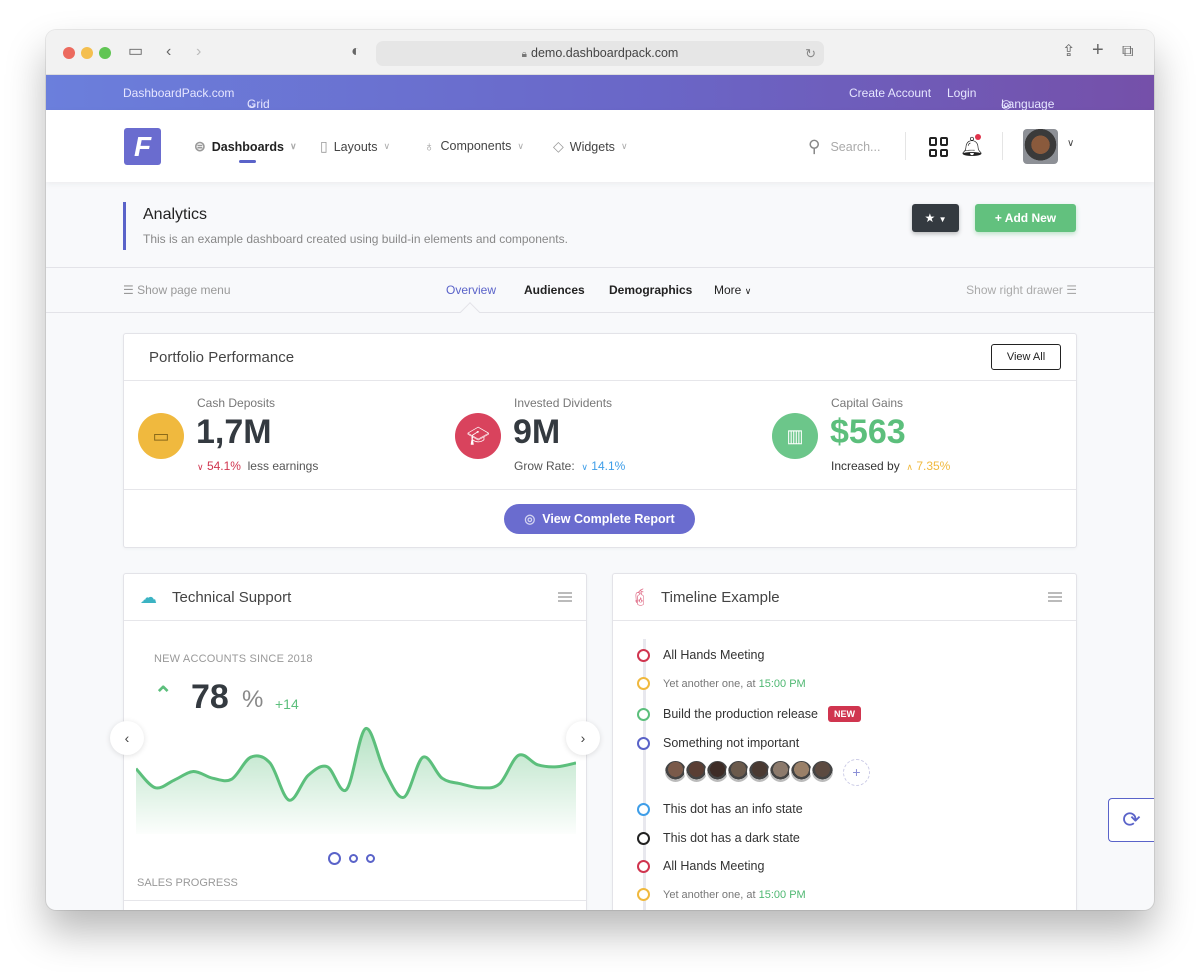  Describe the element at coordinates (1026, 357) in the screenshot. I see `view-all-button: View All` at that location.